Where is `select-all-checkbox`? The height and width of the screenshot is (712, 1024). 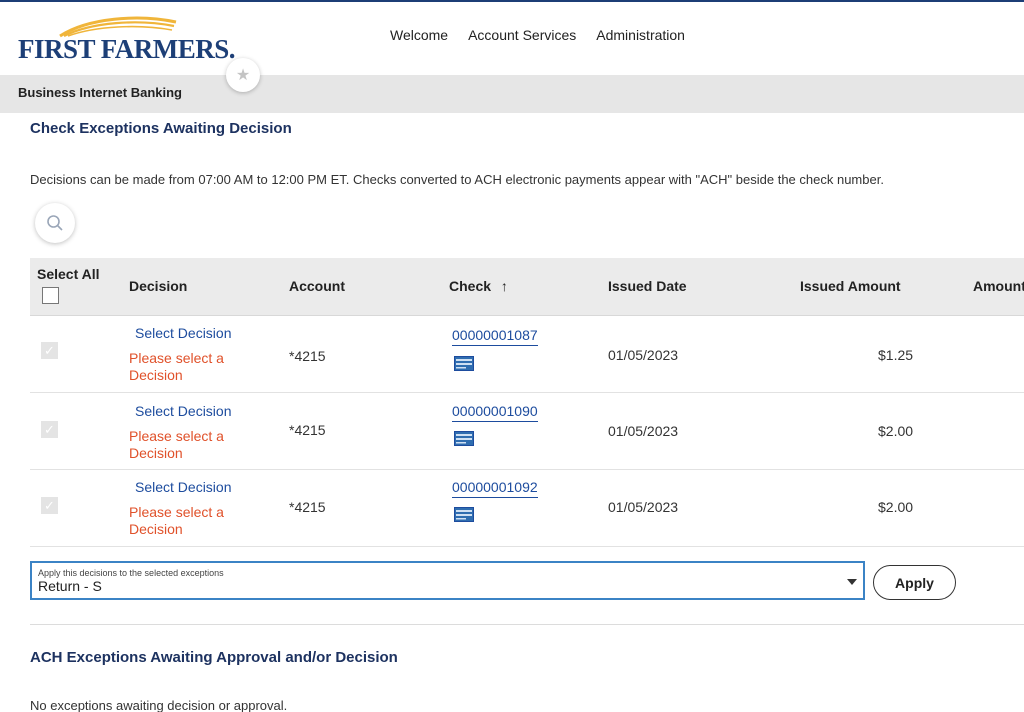
select-all-checkbox is located at coordinates (50, 295).